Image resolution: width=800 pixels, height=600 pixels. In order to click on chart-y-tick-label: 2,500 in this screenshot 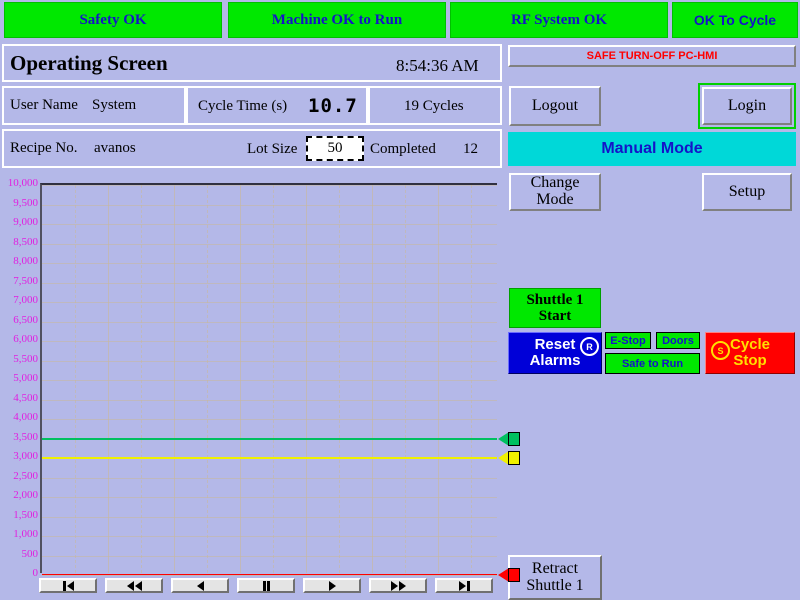, I will do `click(25, 475)`.